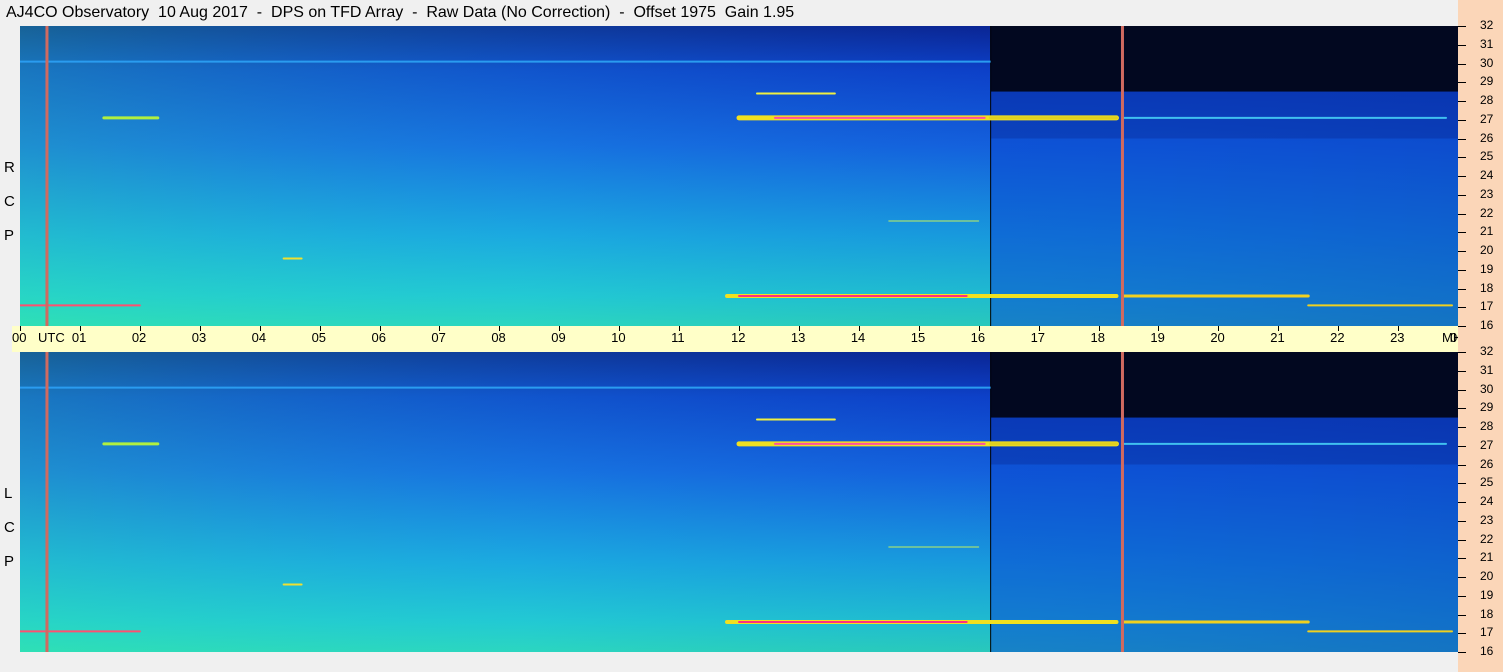  What do you see at coordinates (378, 337) in the screenshot?
I see `time-tick-label: 06` at bounding box center [378, 337].